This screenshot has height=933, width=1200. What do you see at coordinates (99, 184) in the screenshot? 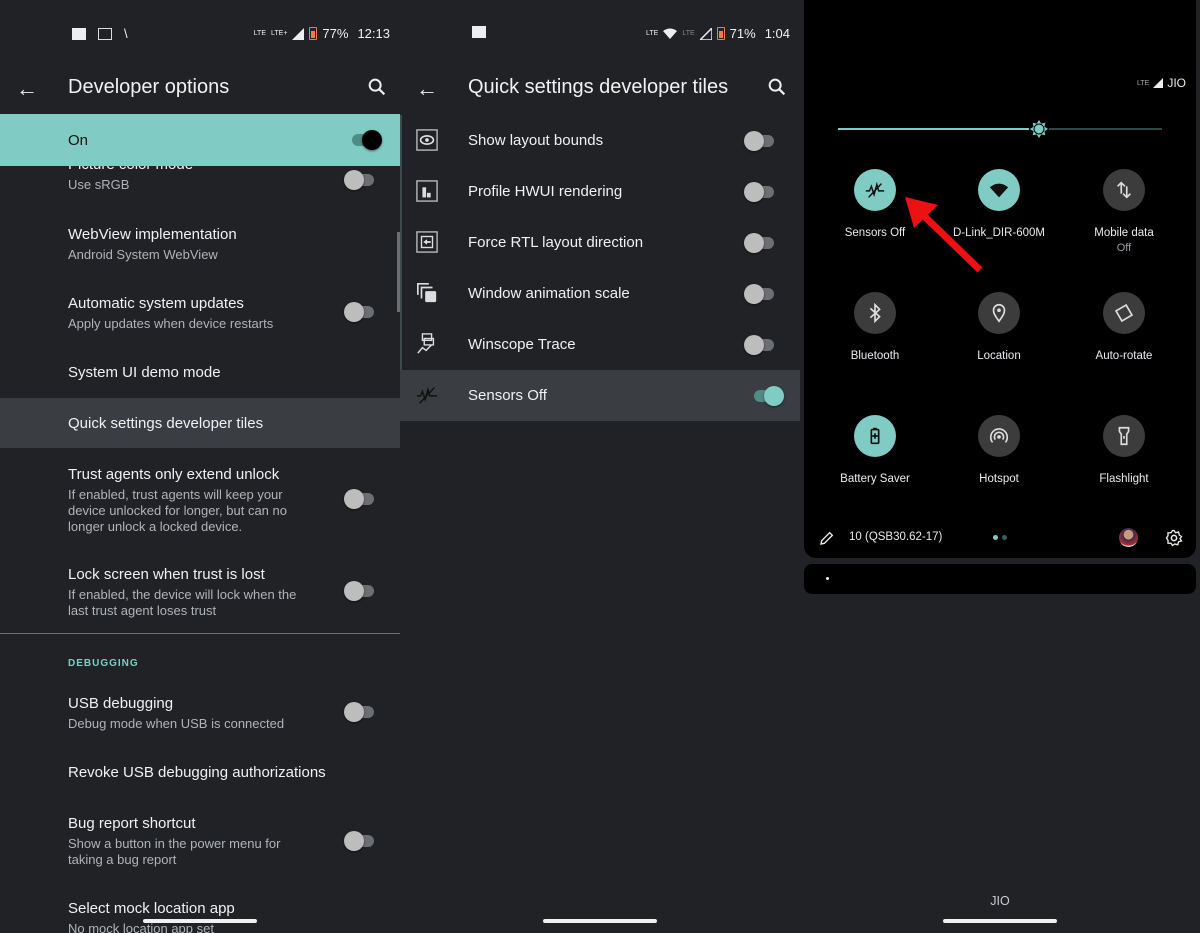
I see `setting-subtitle: Use sRGB` at bounding box center [99, 184].